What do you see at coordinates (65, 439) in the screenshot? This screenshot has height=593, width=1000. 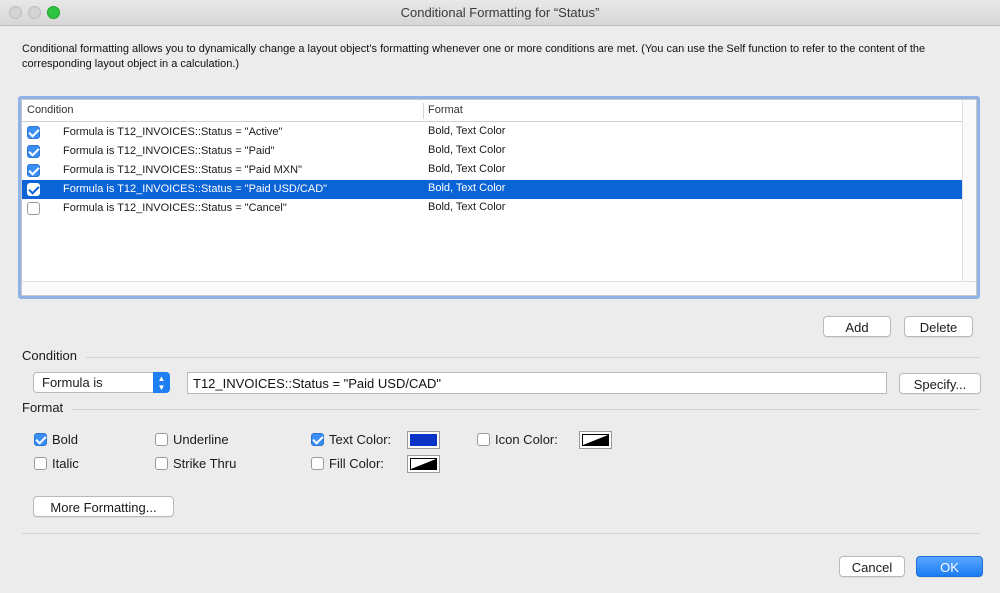 I see `bold-label: Bold` at bounding box center [65, 439].